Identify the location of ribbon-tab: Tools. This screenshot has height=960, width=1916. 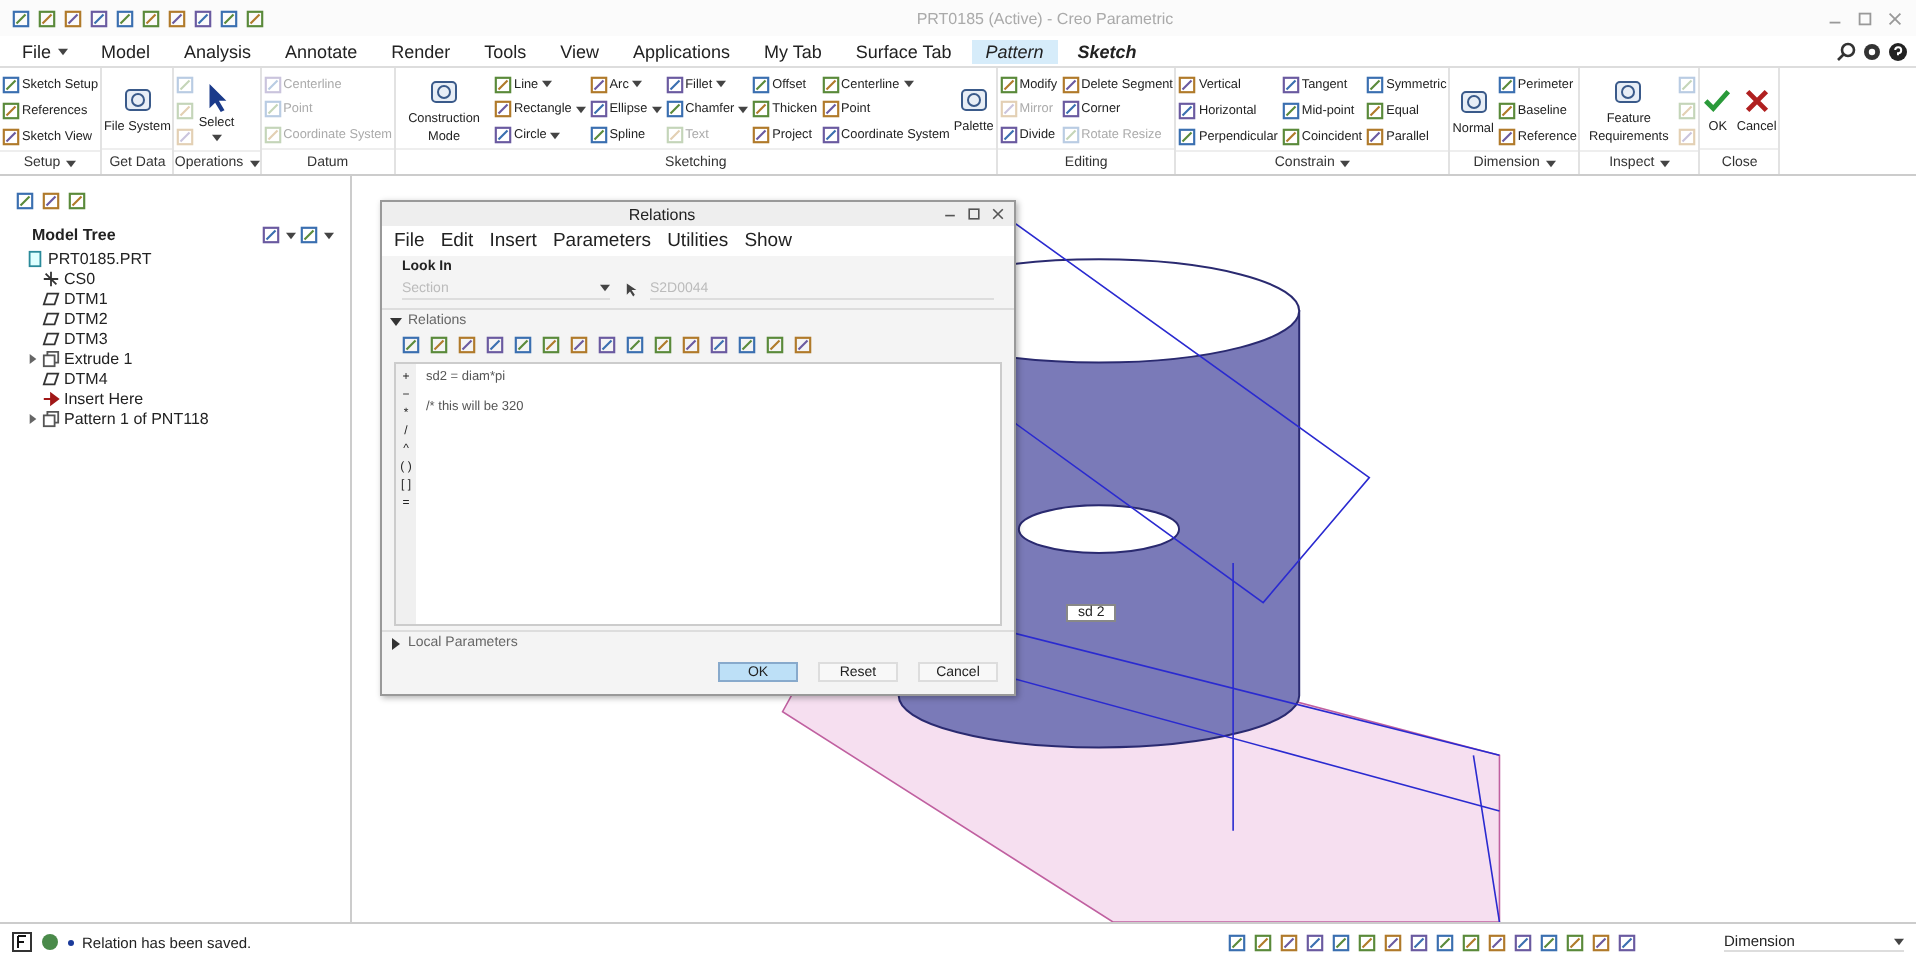
(505, 51).